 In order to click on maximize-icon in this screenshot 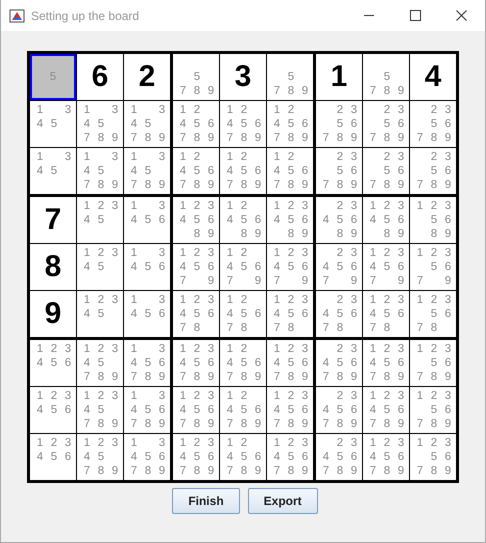, I will do `click(415, 15)`.